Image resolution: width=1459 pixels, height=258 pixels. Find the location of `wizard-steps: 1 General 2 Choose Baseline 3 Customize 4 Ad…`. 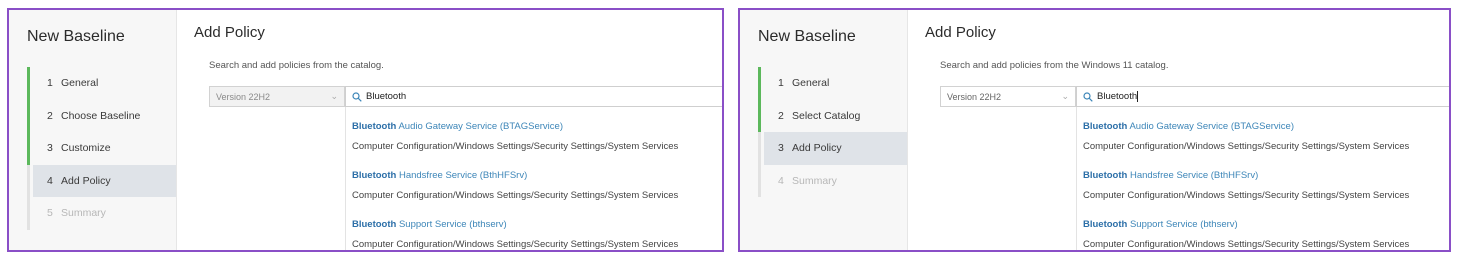

wizard-steps: 1 General 2 Choose Baseline 3 Customize 4 Ad… is located at coordinates (101, 148).